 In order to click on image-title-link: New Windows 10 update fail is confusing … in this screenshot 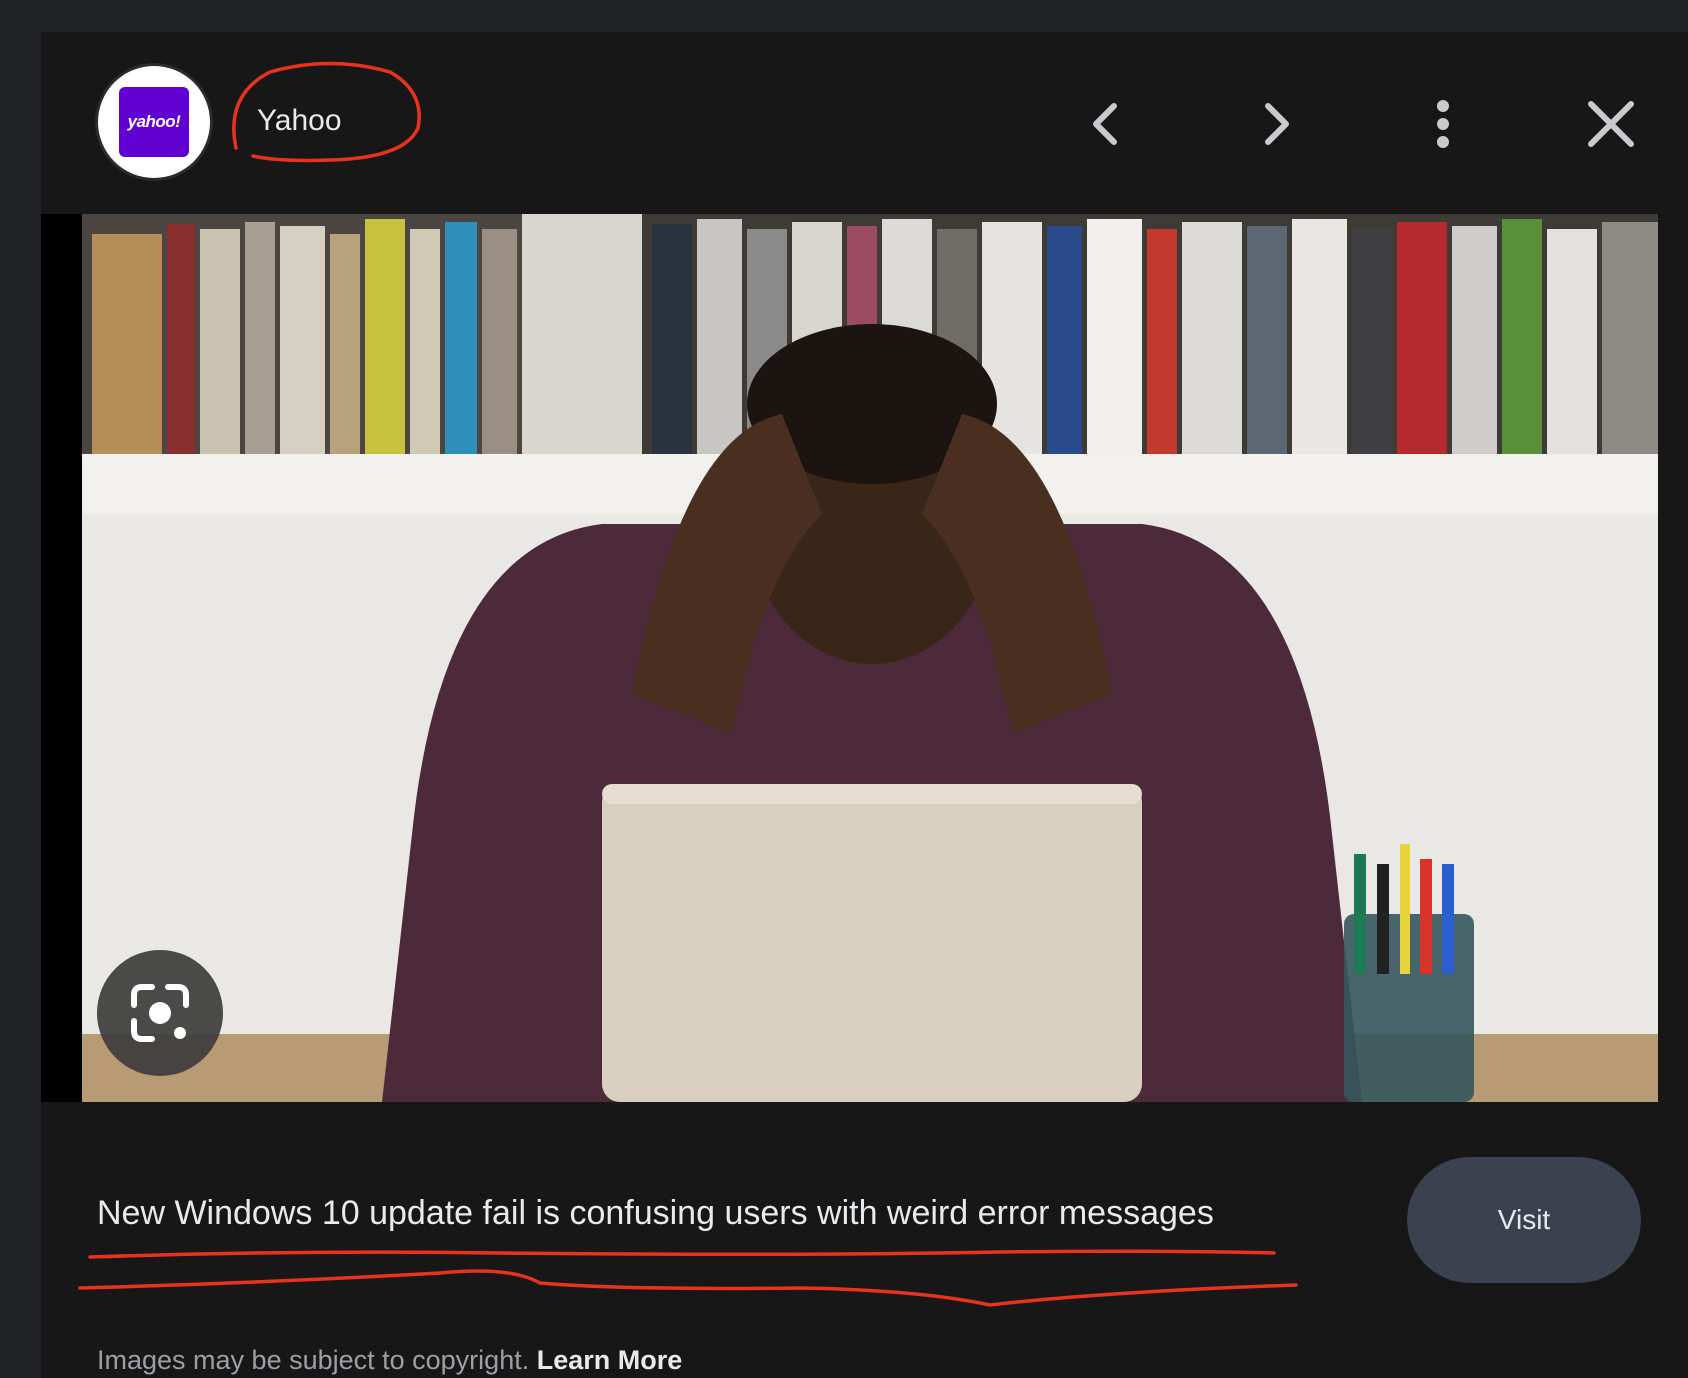, I will do `click(655, 1213)`.